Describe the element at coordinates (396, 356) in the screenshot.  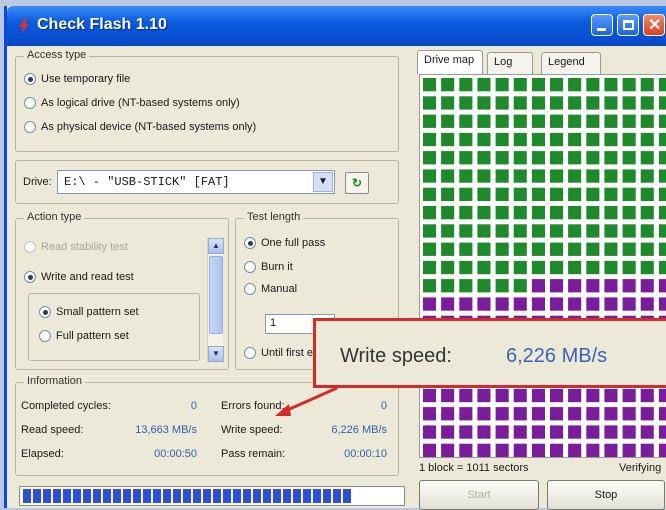
I see `callout-label: Write speed:` at that location.